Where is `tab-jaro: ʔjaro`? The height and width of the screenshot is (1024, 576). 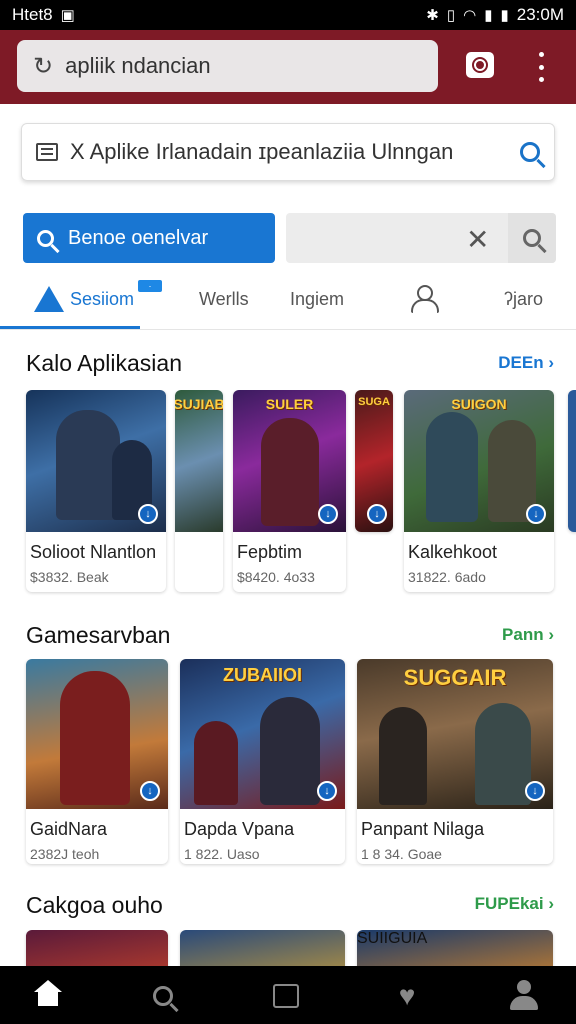 tab-jaro: ʔjaro is located at coordinates (523, 299).